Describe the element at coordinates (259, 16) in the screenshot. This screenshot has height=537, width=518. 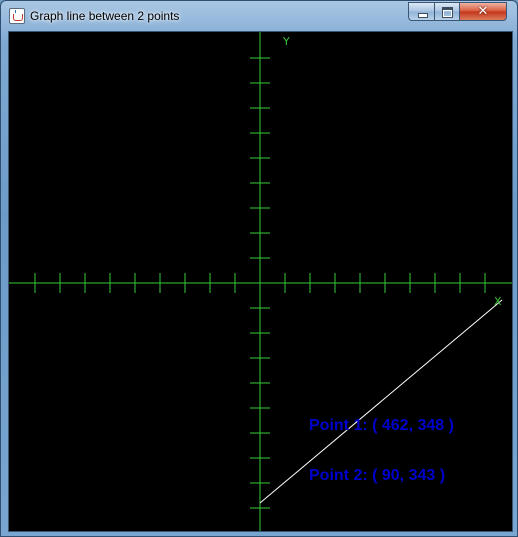
I see `title-bar: Graph line between 2 points ✕` at that location.